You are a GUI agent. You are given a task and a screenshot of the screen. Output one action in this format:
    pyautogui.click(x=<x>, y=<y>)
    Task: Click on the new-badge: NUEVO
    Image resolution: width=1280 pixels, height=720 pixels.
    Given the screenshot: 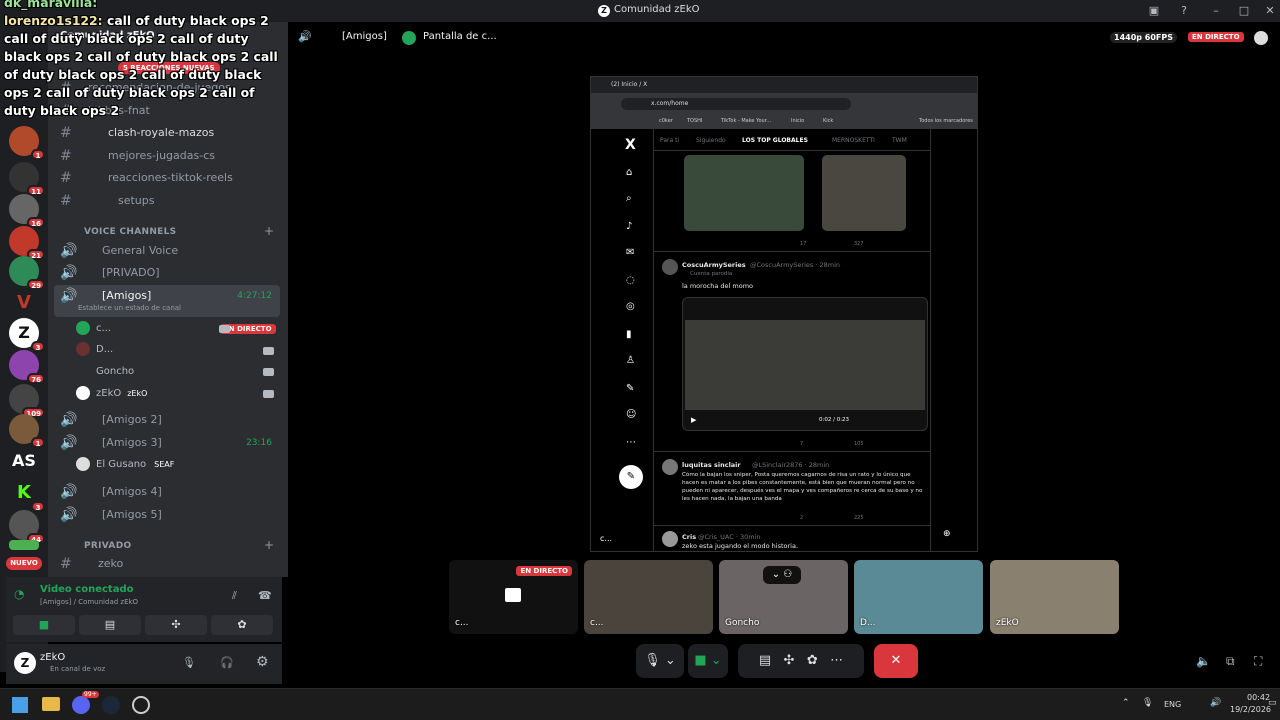 What is the action you would take?
    pyautogui.click(x=24, y=563)
    